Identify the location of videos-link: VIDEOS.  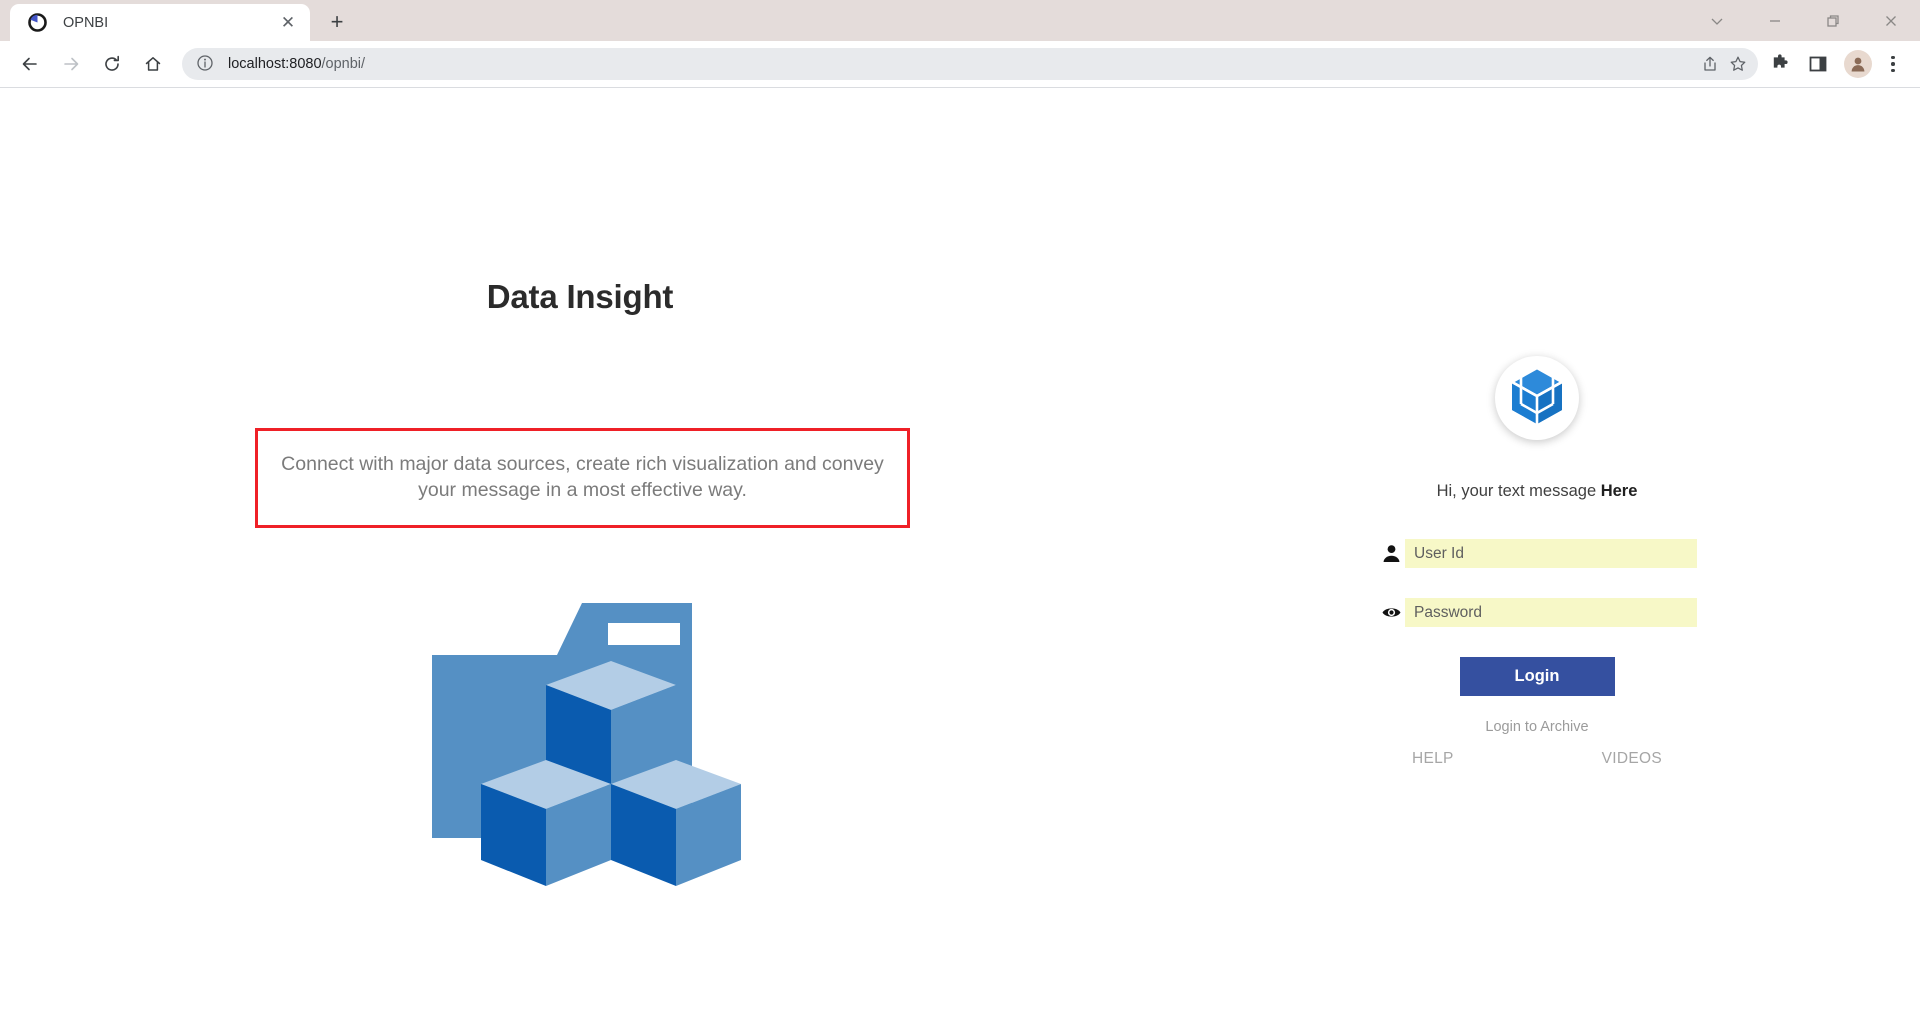
(1632, 759).